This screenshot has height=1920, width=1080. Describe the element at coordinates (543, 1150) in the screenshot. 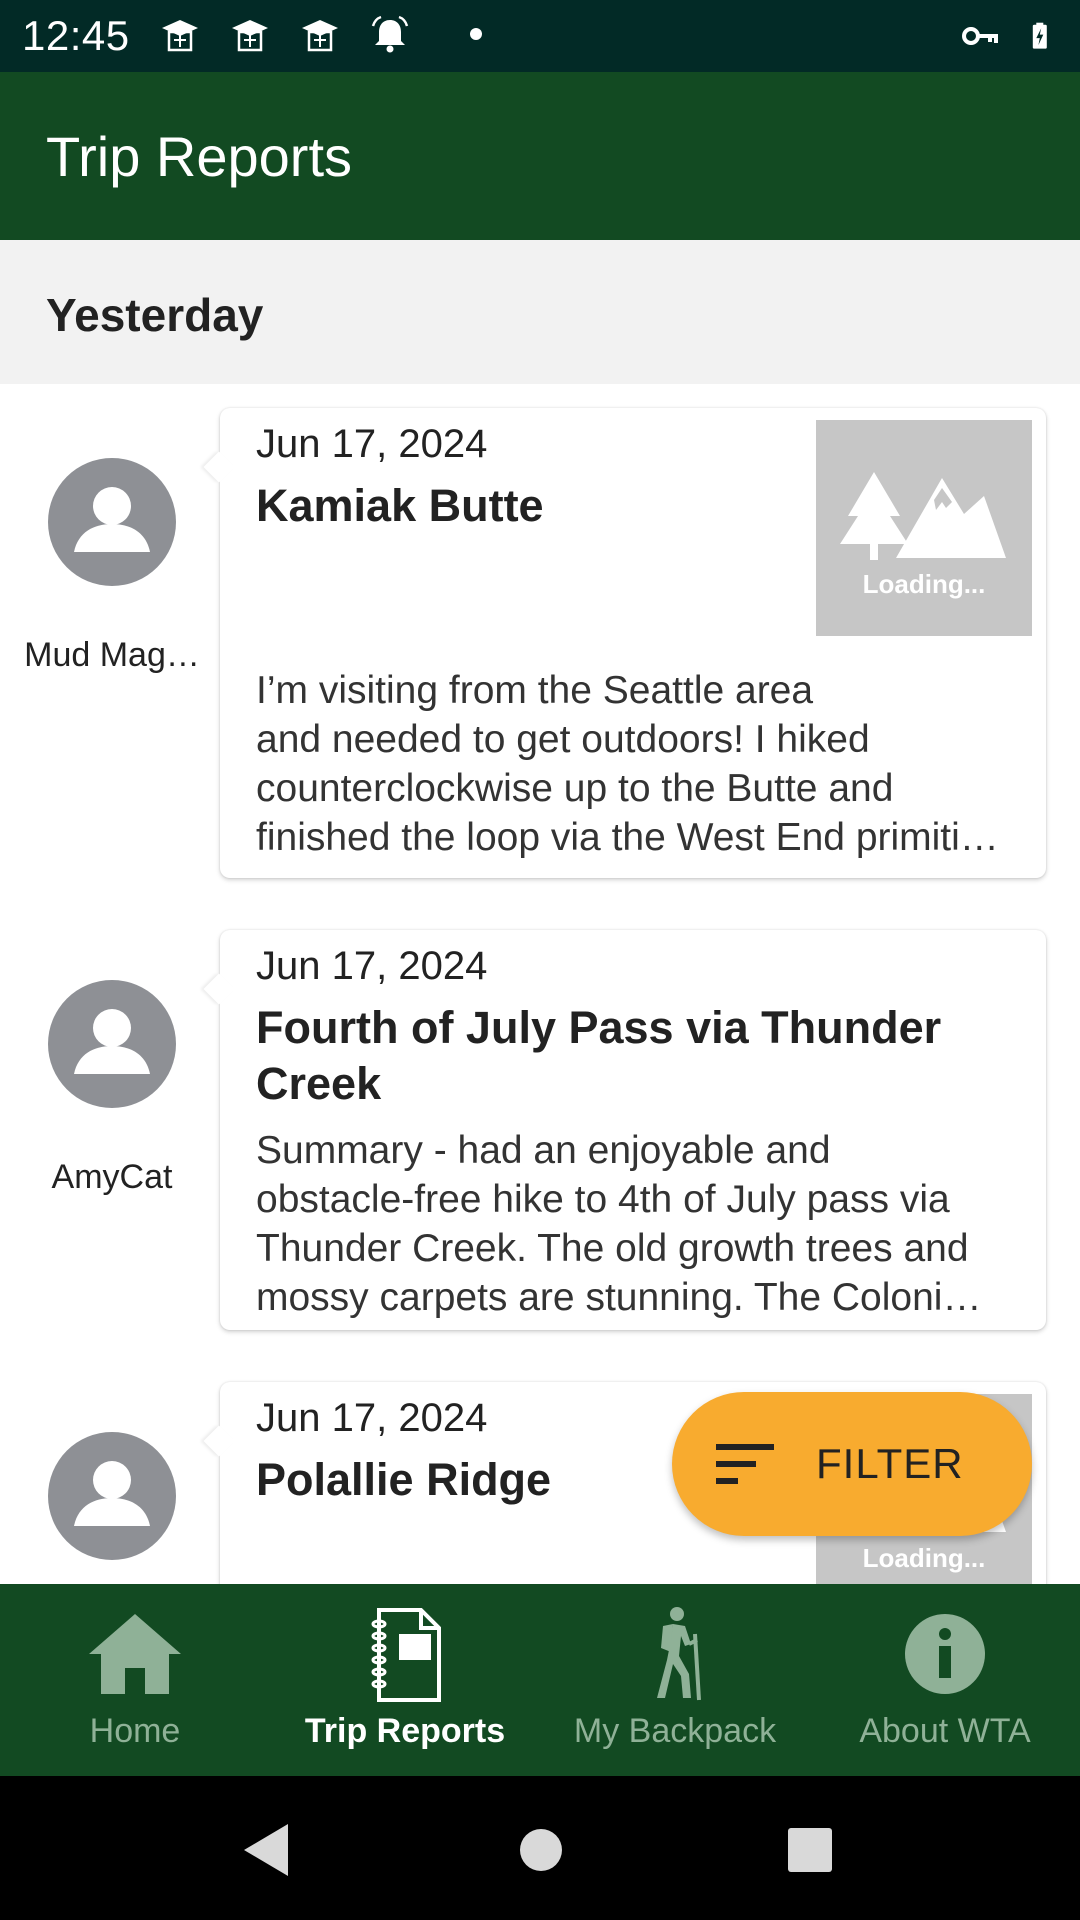

I see `summary-line: Summary - had an enjoyable and` at that location.